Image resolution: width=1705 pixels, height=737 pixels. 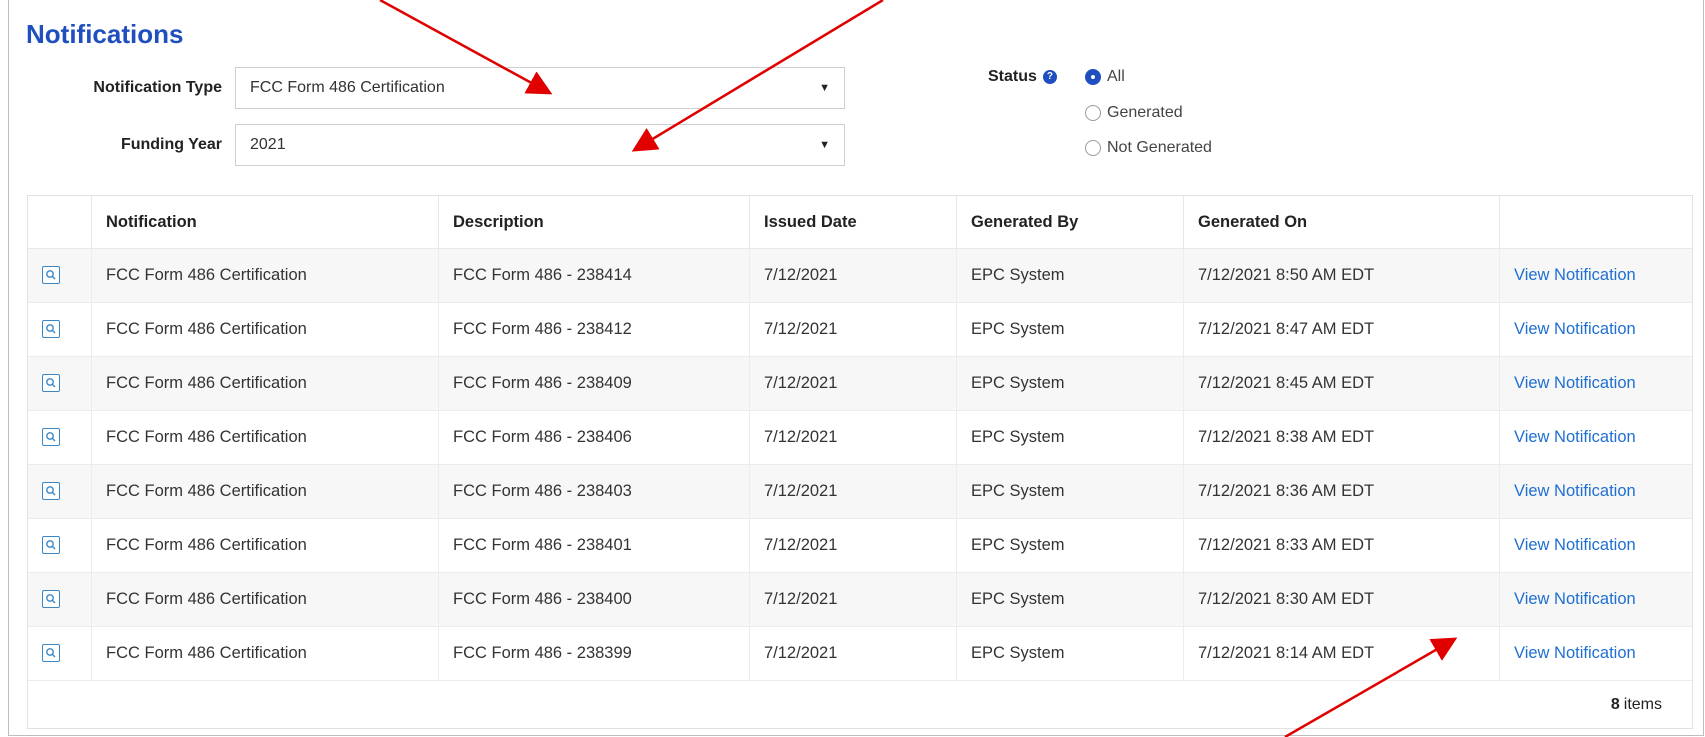 What do you see at coordinates (540, 145) in the screenshot?
I see `funding-year-select: 2021 ▼` at bounding box center [540, 145].